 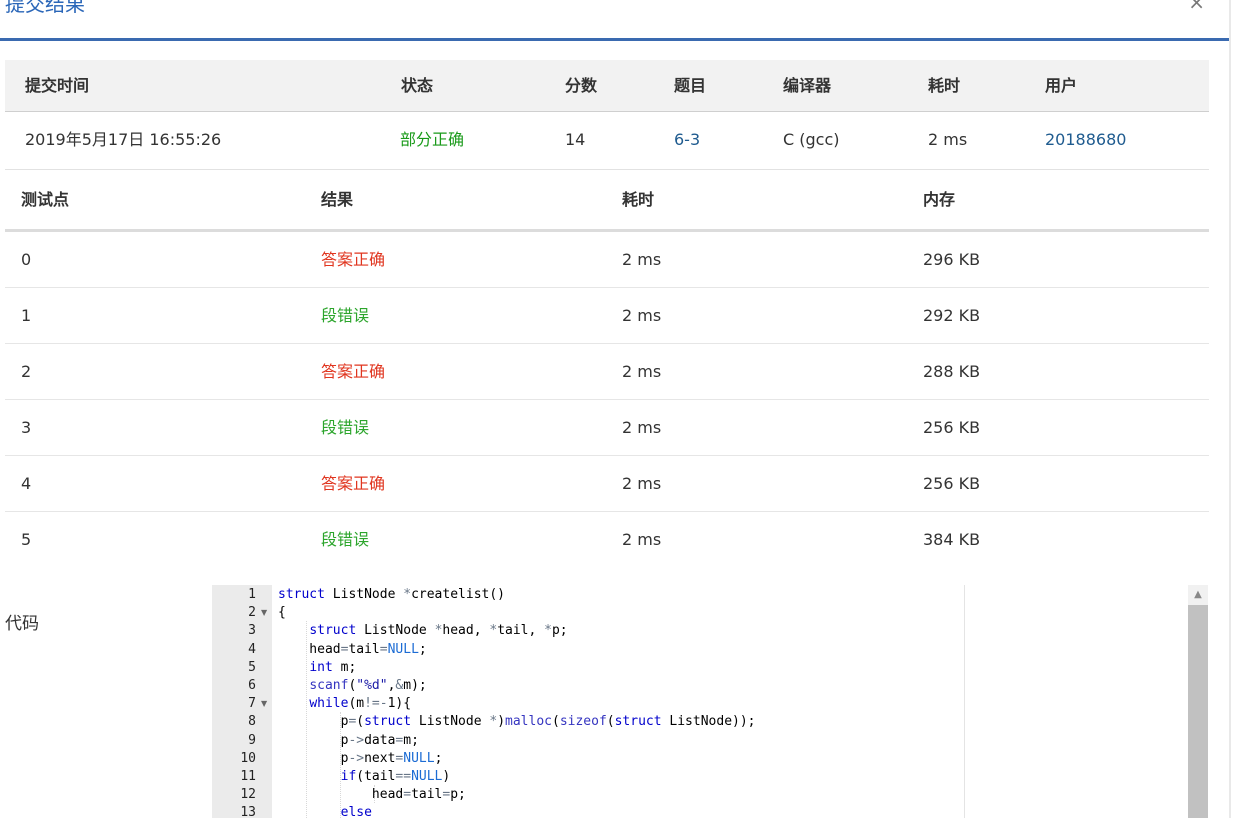 I want to click on print-margin, so click(x=964, y=701).